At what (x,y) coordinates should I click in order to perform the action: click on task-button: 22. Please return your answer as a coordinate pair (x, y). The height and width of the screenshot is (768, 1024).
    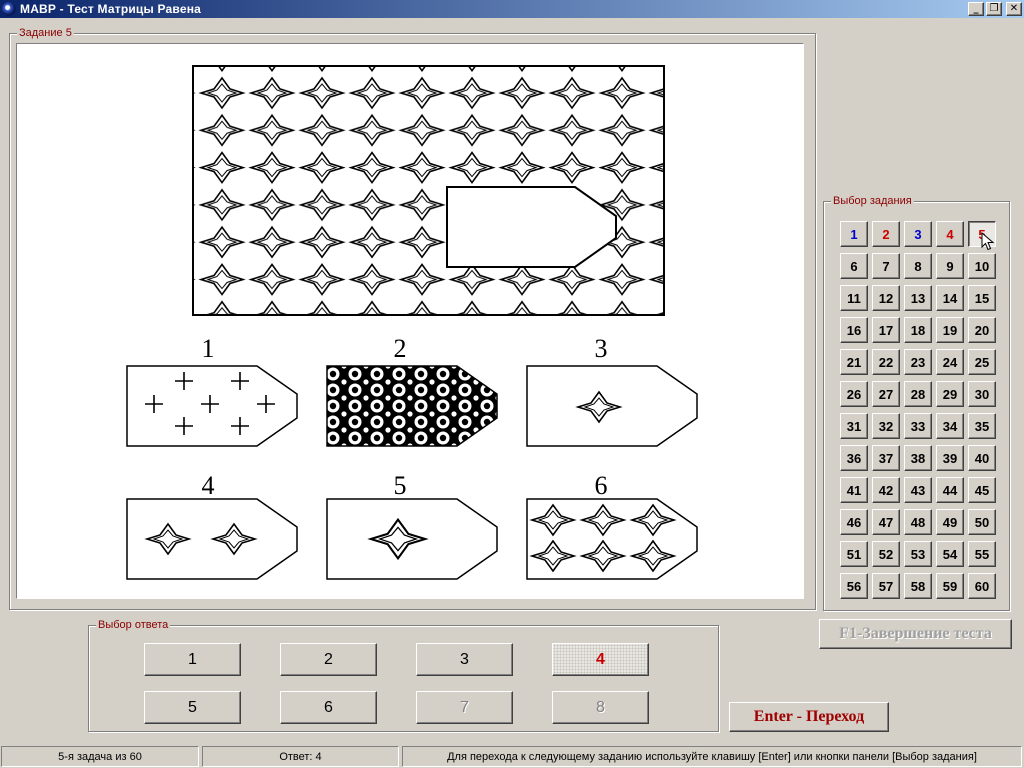
    Looking at the image, I should click on (886, 362).